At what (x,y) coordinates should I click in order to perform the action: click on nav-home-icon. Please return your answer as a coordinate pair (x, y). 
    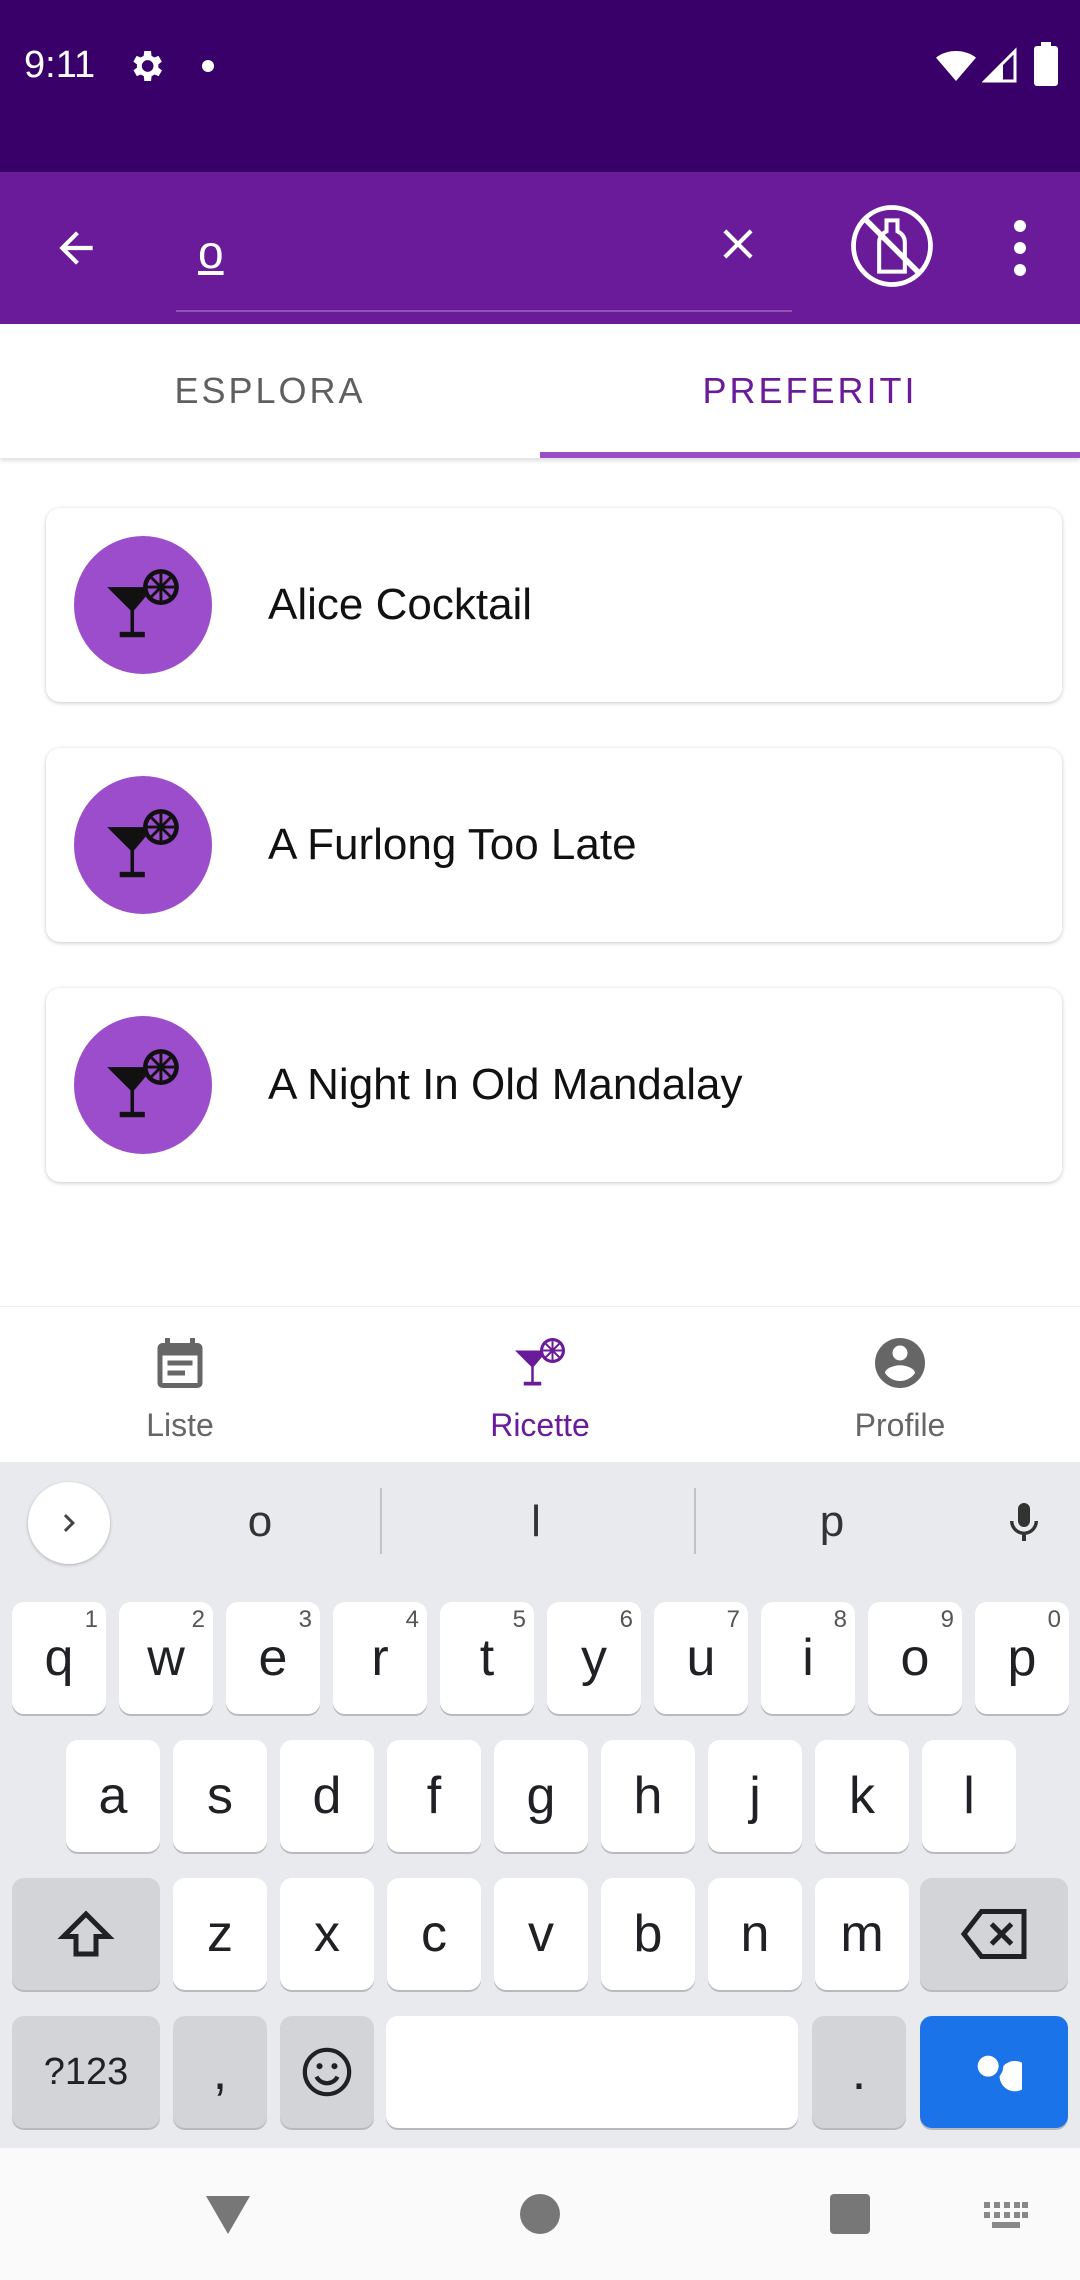
    Looking at the image, I should click on (540, 2214).